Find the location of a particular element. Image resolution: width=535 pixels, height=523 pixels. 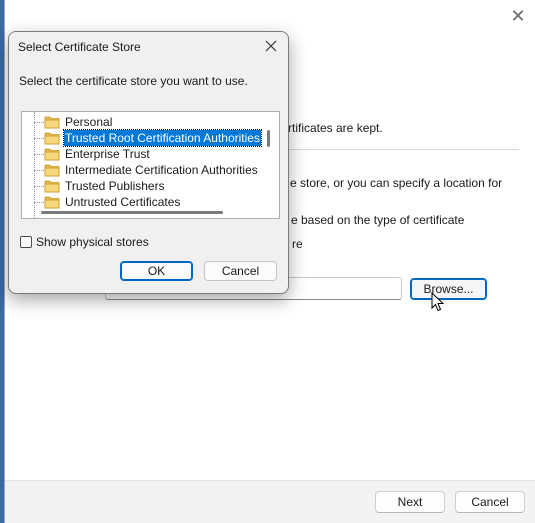

tree-item-label: Untrusted Certificates is located at coordinates (123, 202).